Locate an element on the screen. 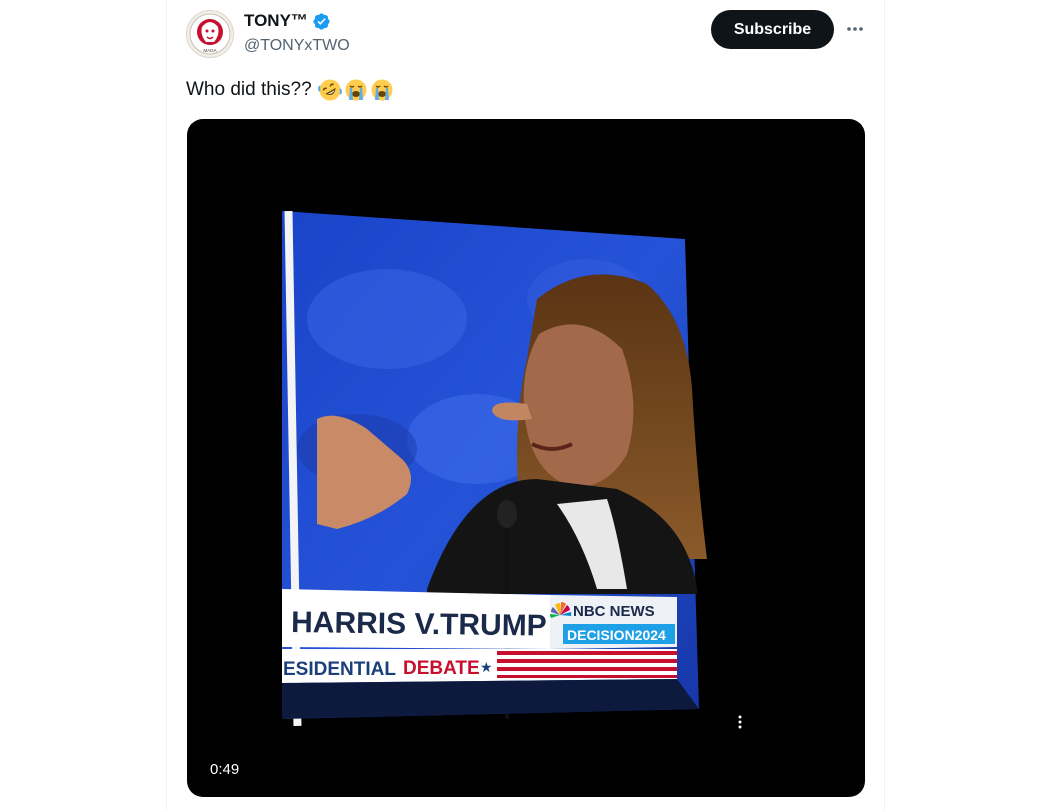 The height and width of the screenshot is (810, 1050). author-display-name: TONY™ is located at coordinates (276, 21).